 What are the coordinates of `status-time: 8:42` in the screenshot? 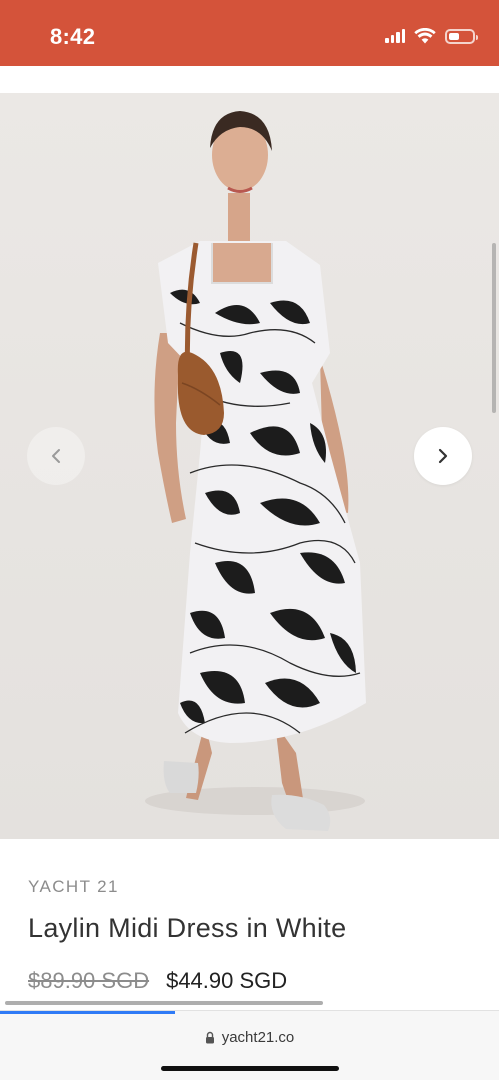 It's located at (73, 36).